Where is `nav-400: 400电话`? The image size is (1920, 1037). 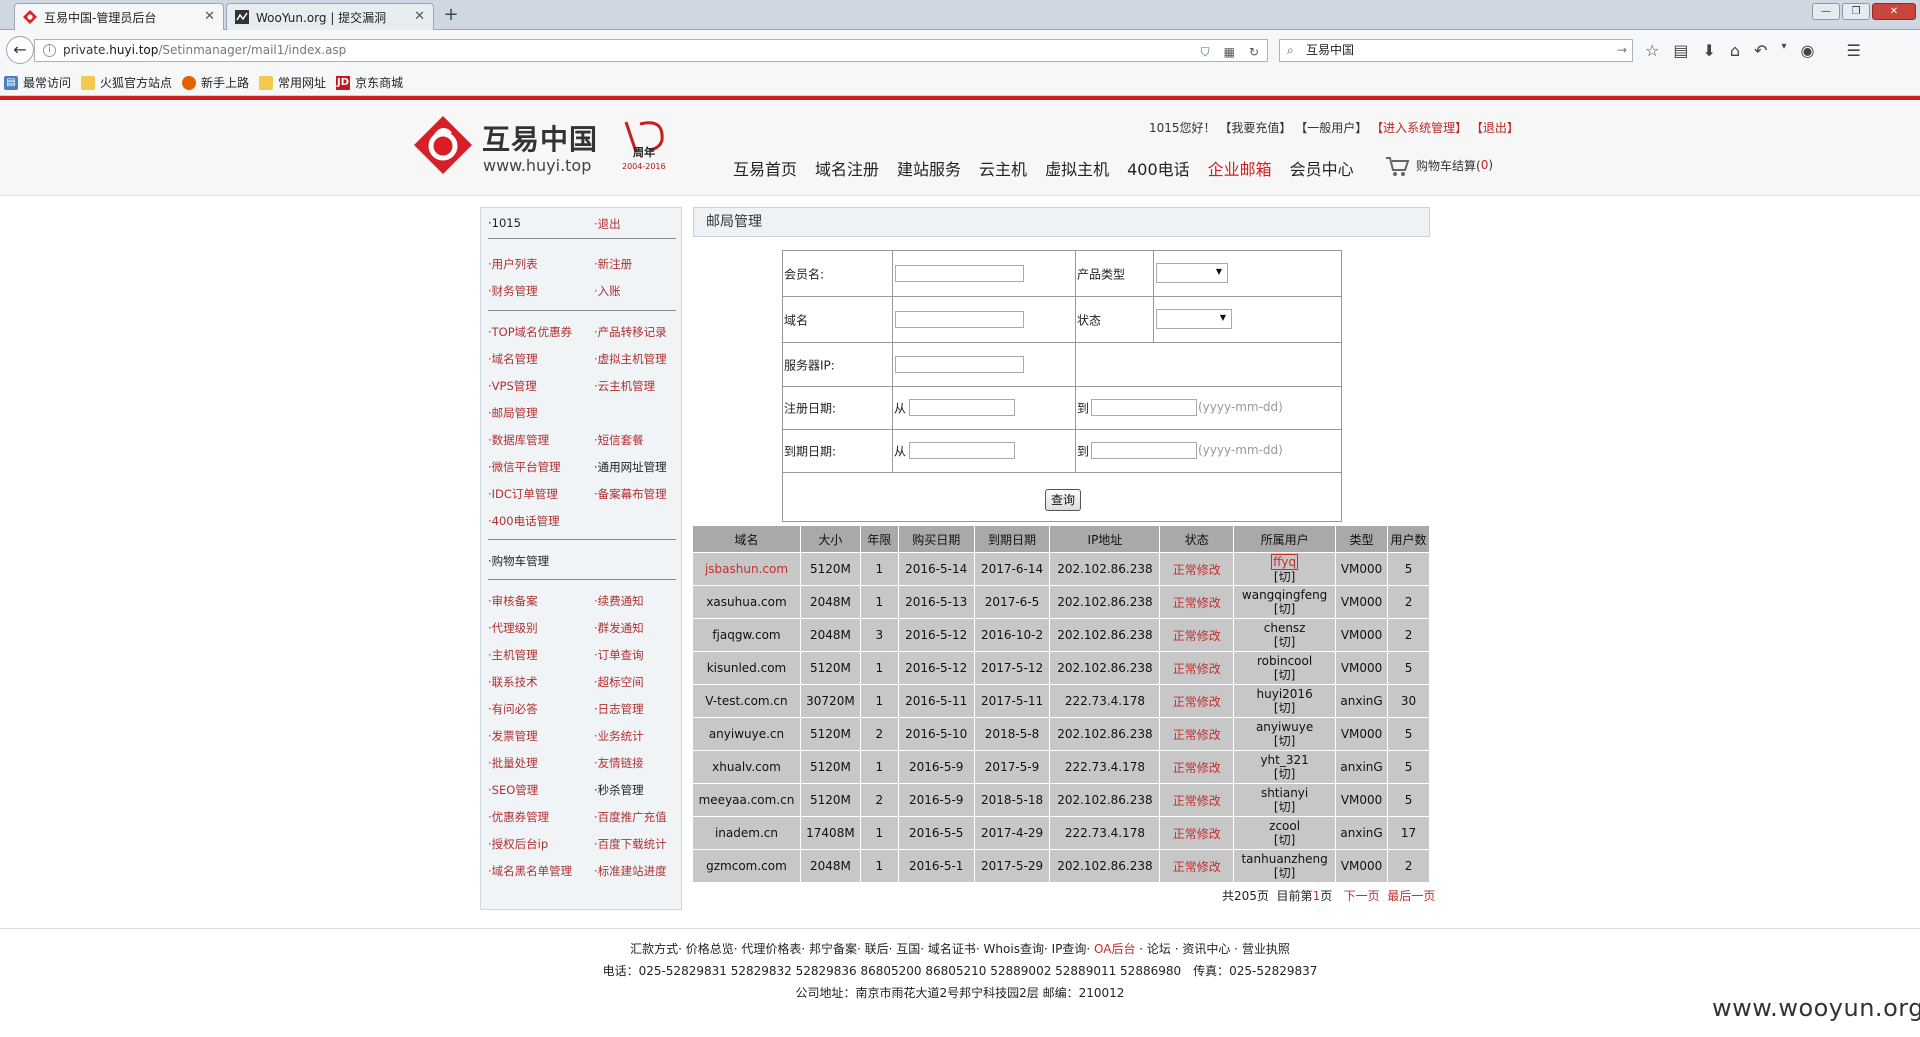
nav-400: 400电话 is located at coordinates (1158, 168).